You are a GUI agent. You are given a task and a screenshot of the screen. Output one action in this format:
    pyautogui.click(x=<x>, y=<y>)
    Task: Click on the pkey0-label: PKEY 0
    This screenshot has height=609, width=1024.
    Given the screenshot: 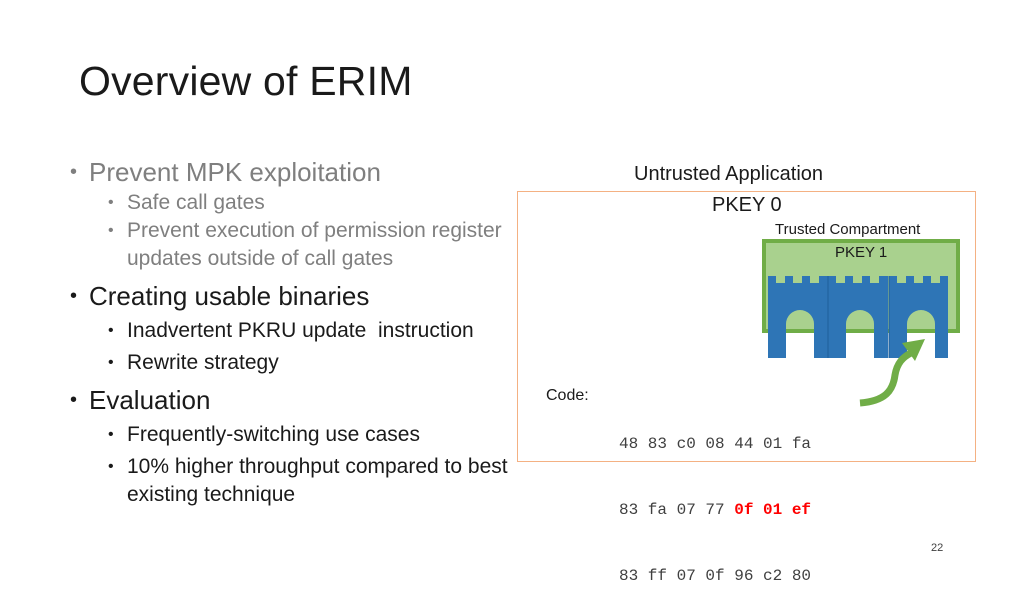 What is the action you would take?
    pyautogui.click(x=747, y=205)
    